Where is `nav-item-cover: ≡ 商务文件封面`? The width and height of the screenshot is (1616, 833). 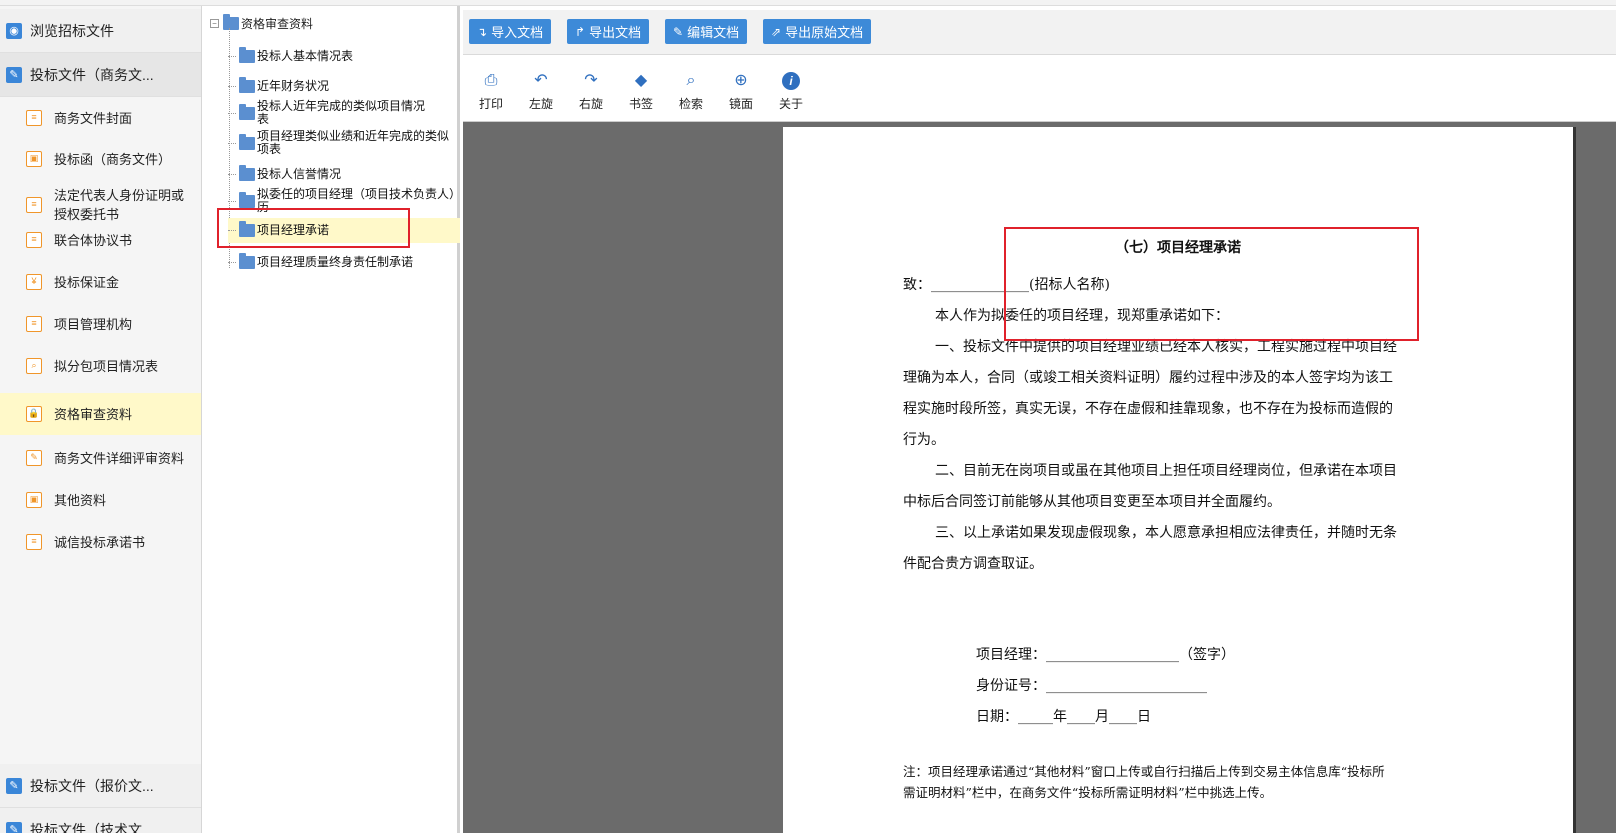
nav-item-cover: ≡ 商务文件封面 is located at coordinates (100, 118).